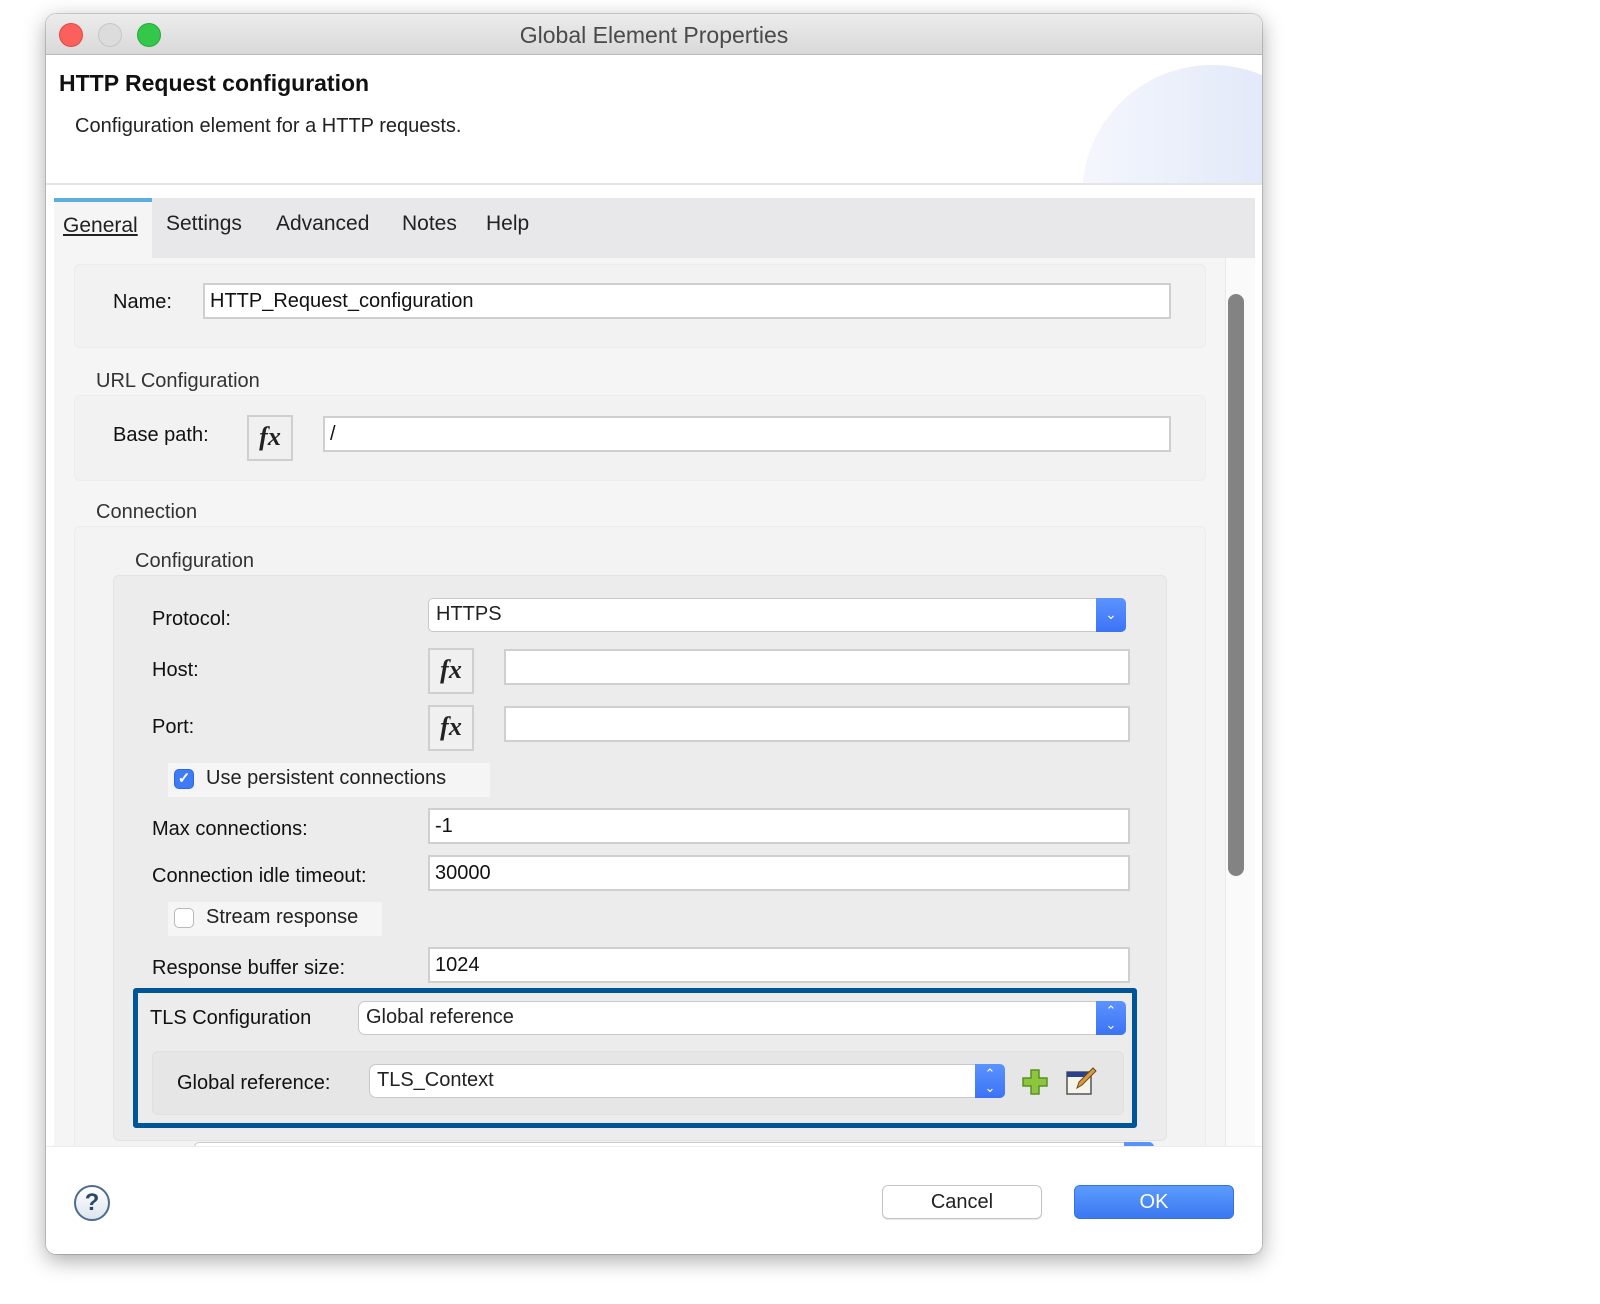  Describe the element at coordinates (161, 435) in the screenshot. I see `base-path-label: Base path:` at that location.